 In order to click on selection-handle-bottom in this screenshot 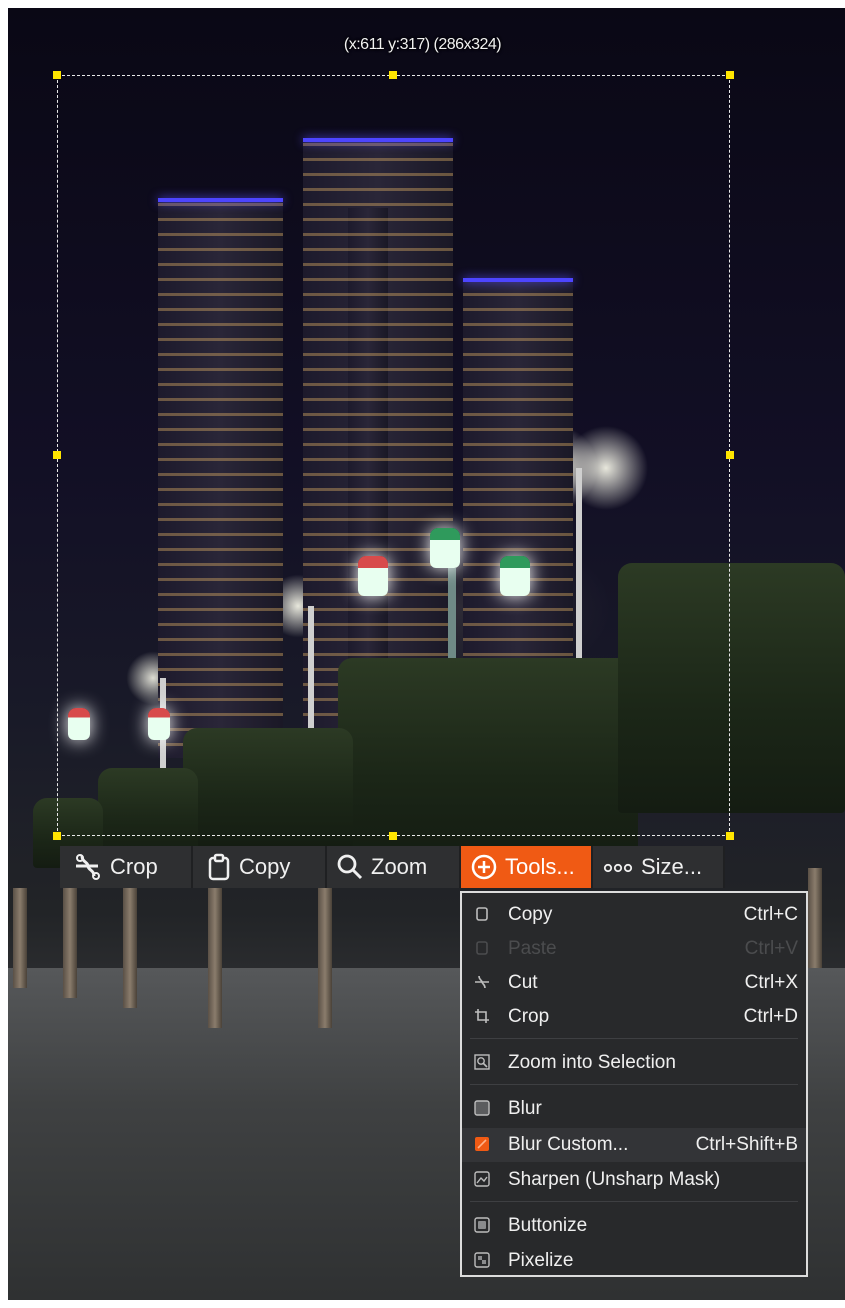, I will do `click(393, 836)`.